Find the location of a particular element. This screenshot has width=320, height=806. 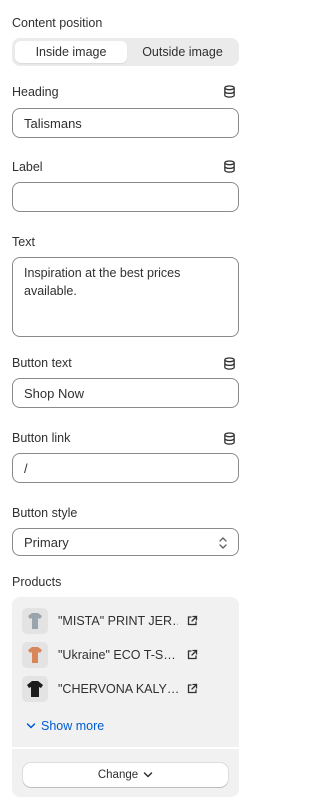

text-label: Text is located at coordinates (23, 242).